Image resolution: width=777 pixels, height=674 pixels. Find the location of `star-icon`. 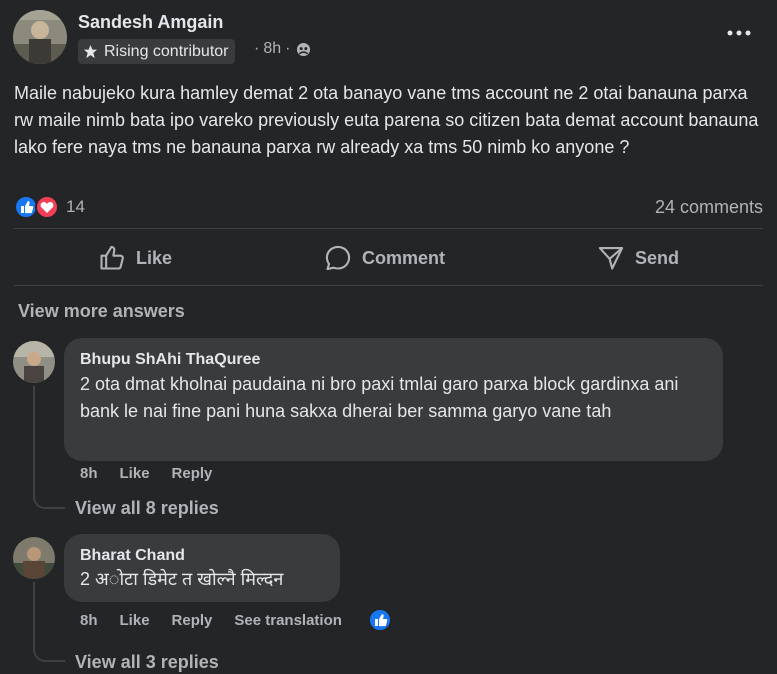

star-icon is located at coordinates (90, 51).